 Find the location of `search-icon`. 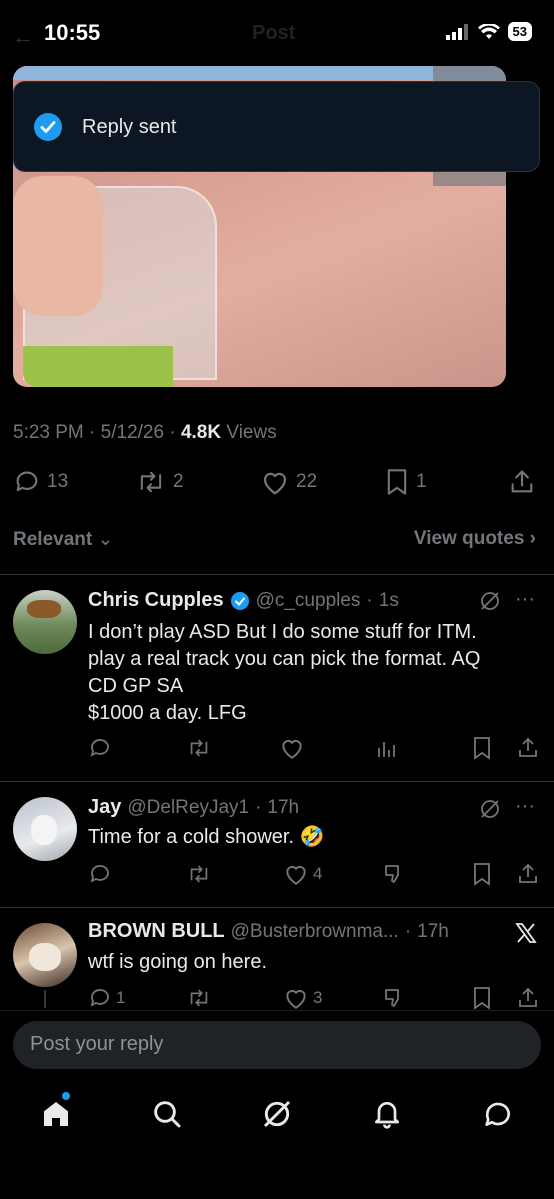

search-icon is located at coordinates (167, 1114).